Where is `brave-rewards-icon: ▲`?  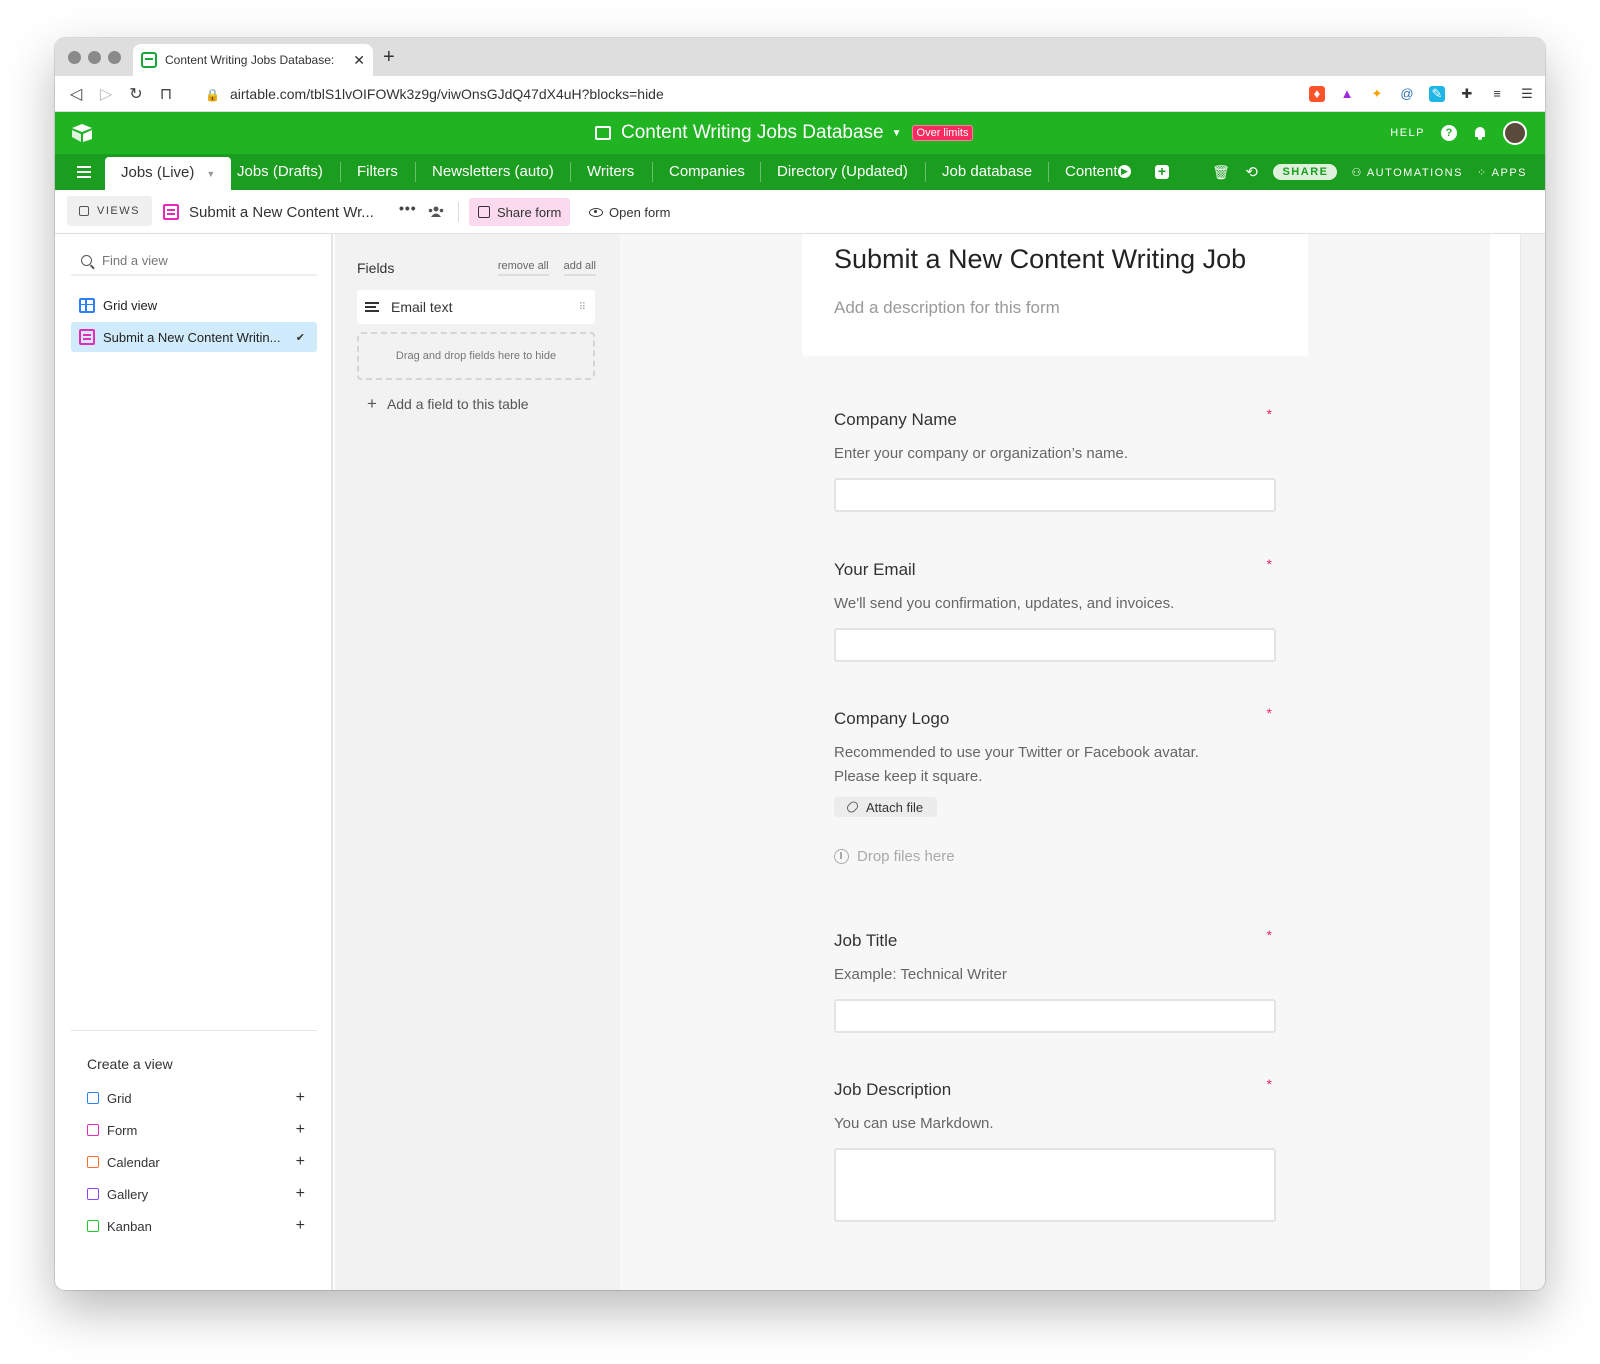 brave-rewards-icon: ▲ is located at coordinates (1347, 94).